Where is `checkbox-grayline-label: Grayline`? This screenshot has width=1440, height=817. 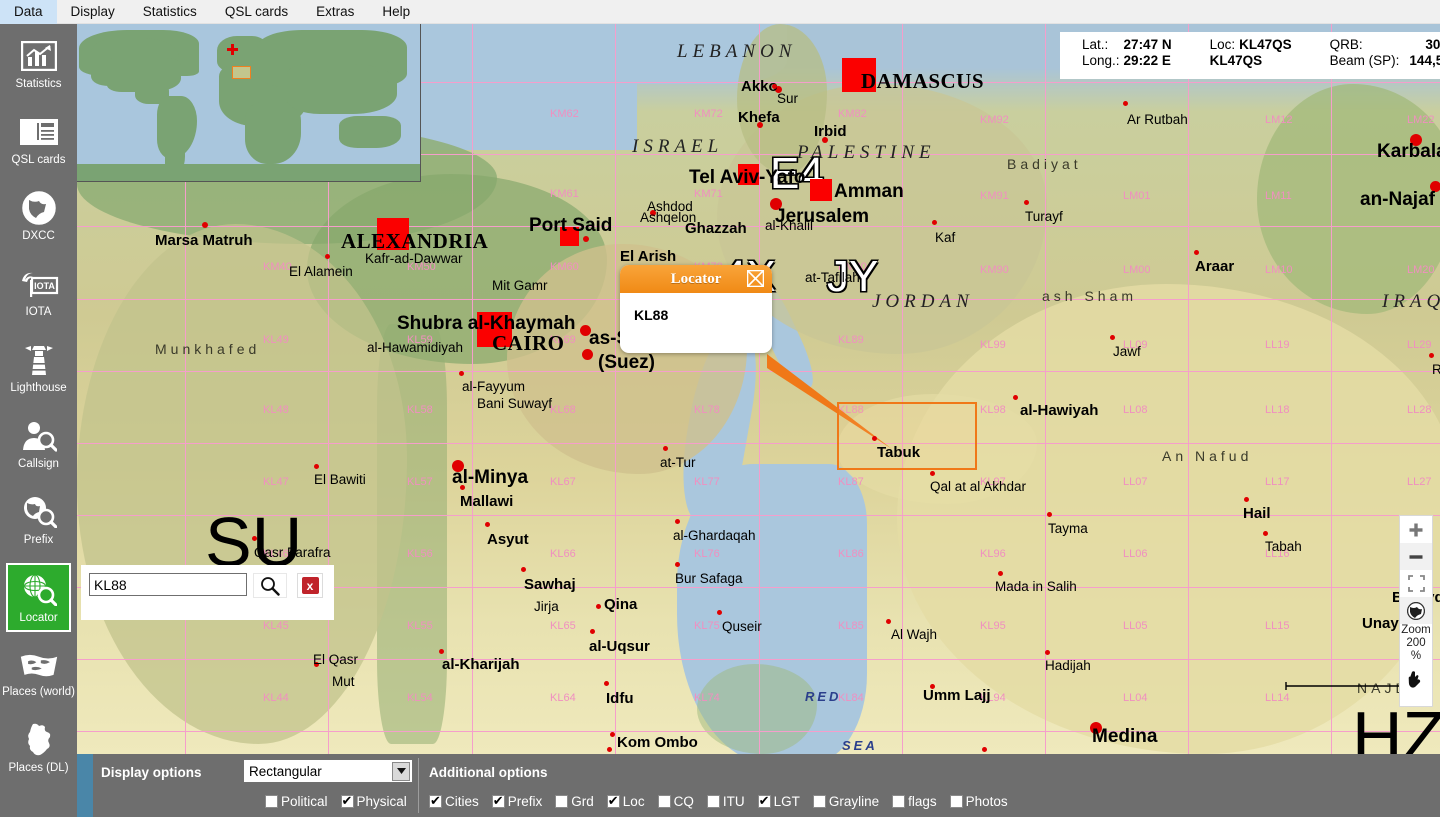
checkbox-grayline-label: Grayline is located at coordinates (854, 801).